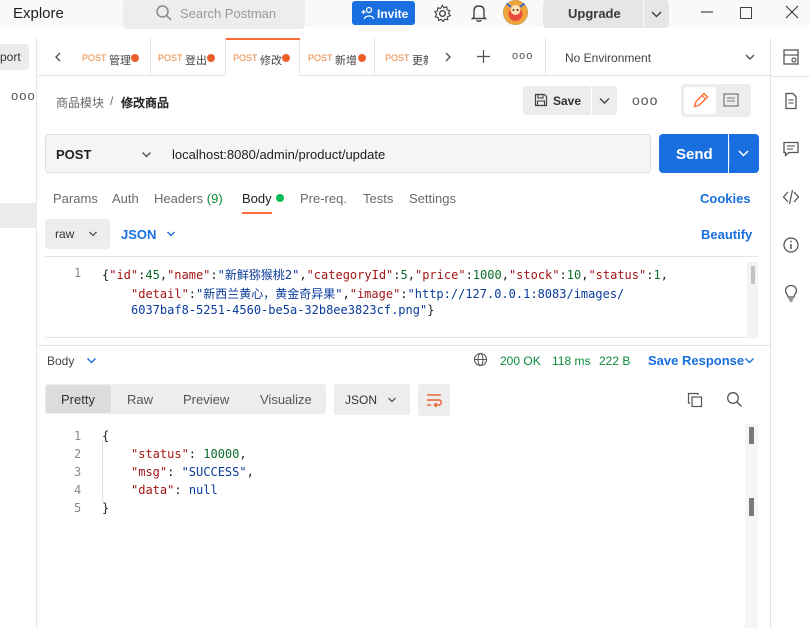  I want to click on tab-3-active: POST 修改, so click(263, 57).